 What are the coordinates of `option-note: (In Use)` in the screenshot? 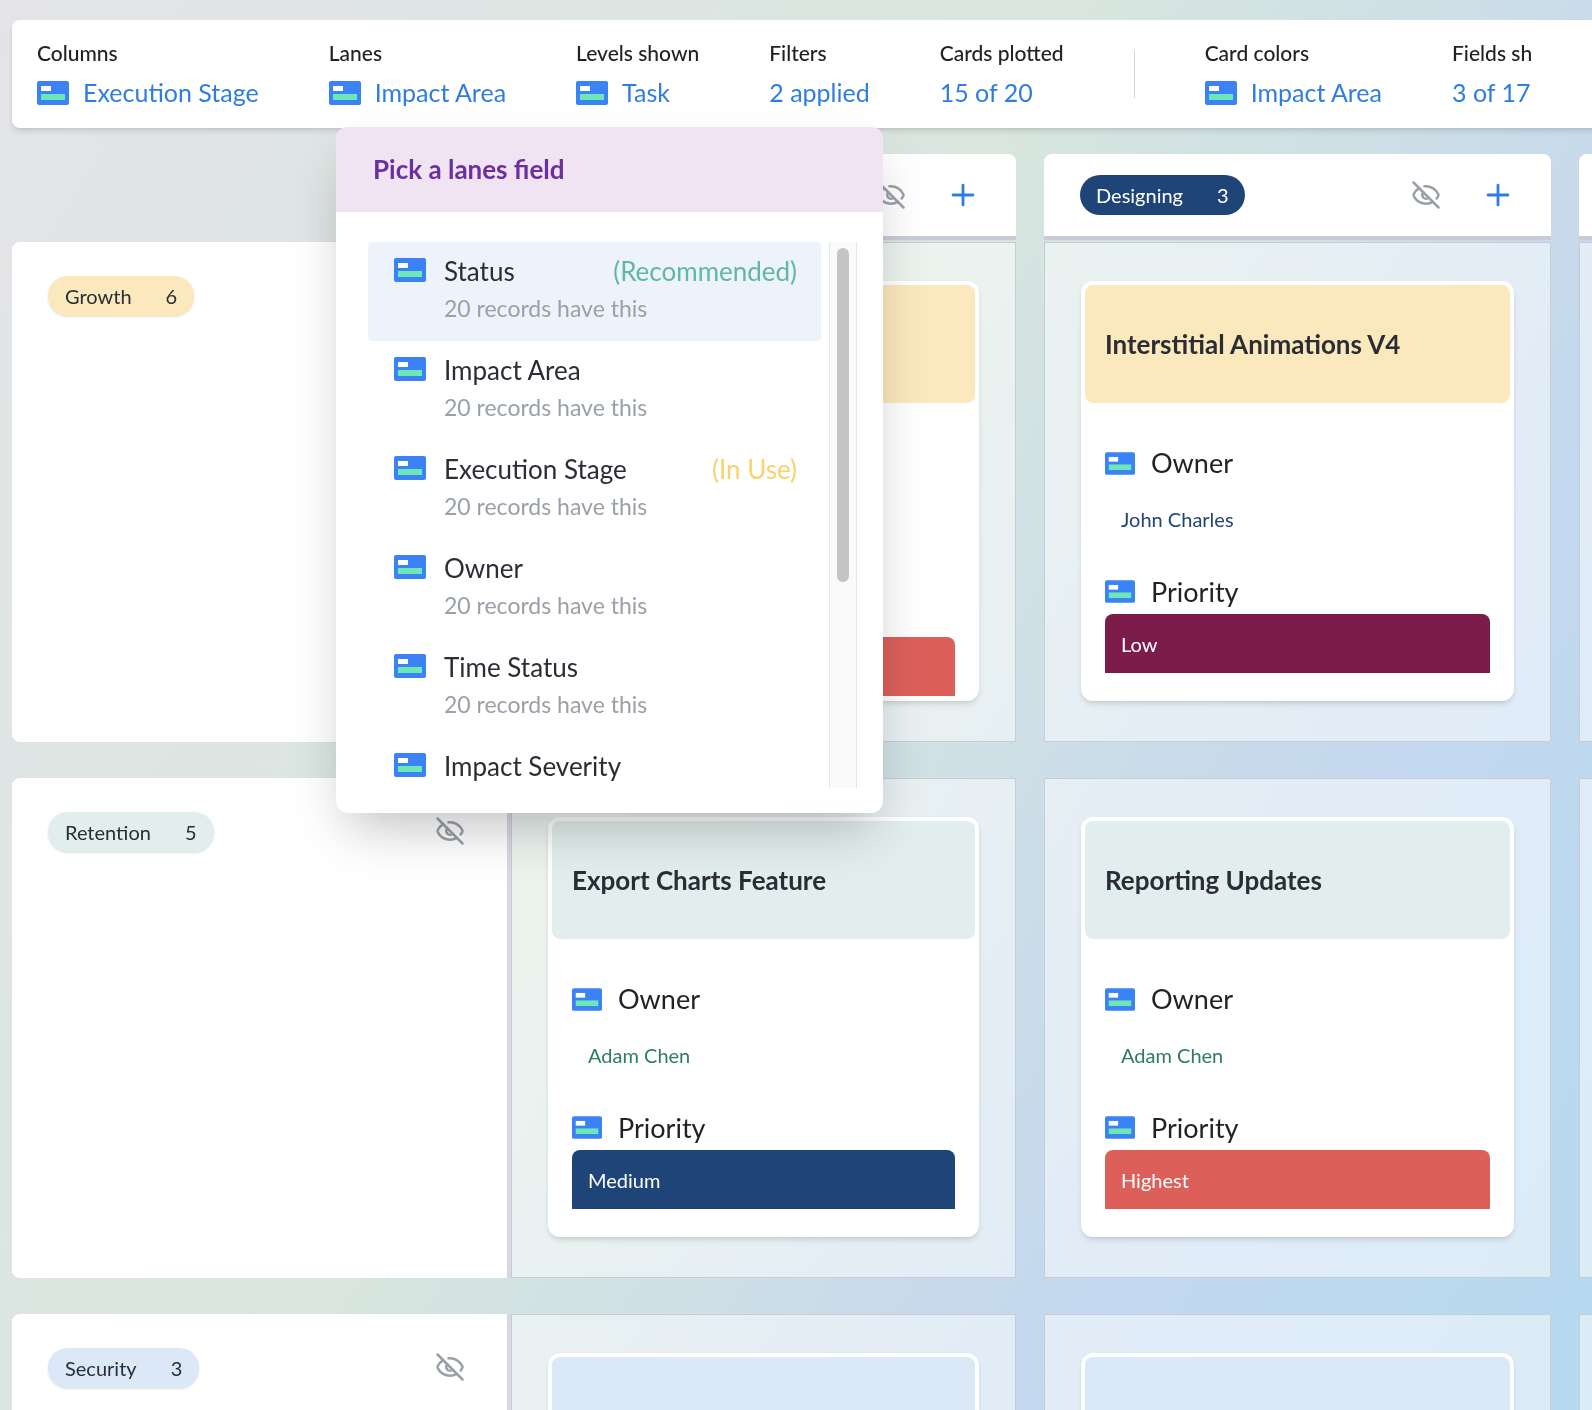 It's located at (755, 469).